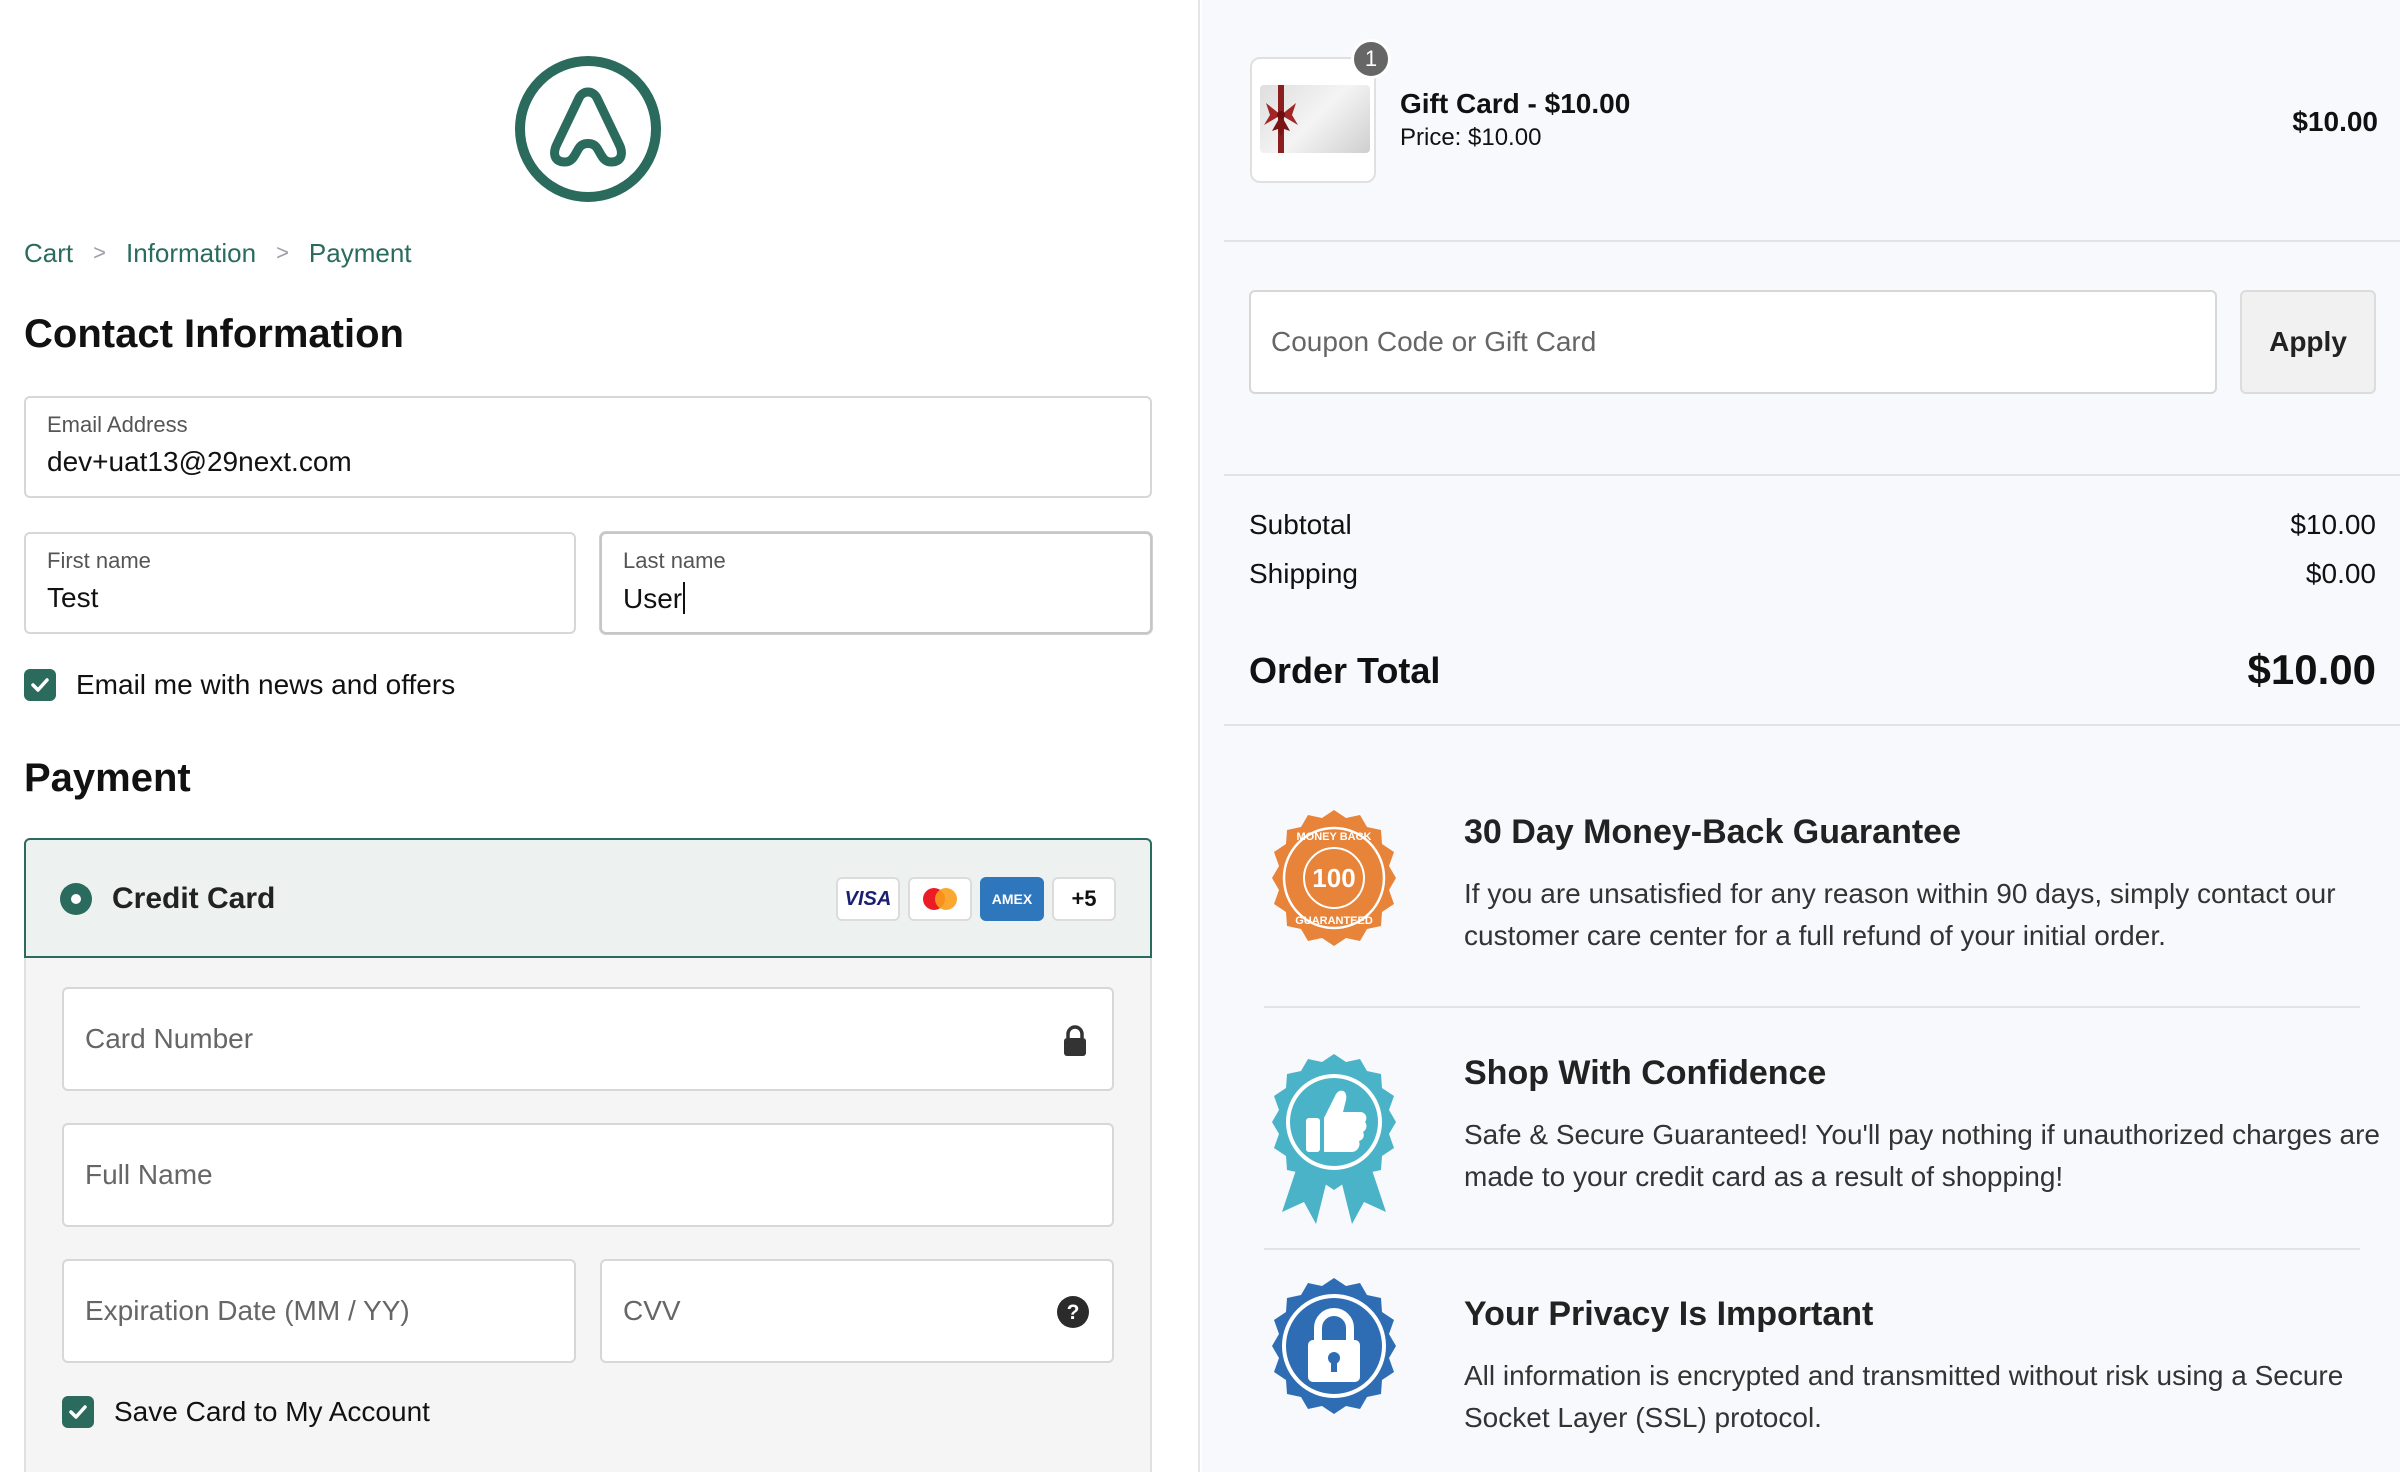 This screenshot has height=1472, width=2400. Describe the element at coordinates (1733, 342) in the screenshot. I see `coupon-input: Coupon Code or Gift Card` at that location.